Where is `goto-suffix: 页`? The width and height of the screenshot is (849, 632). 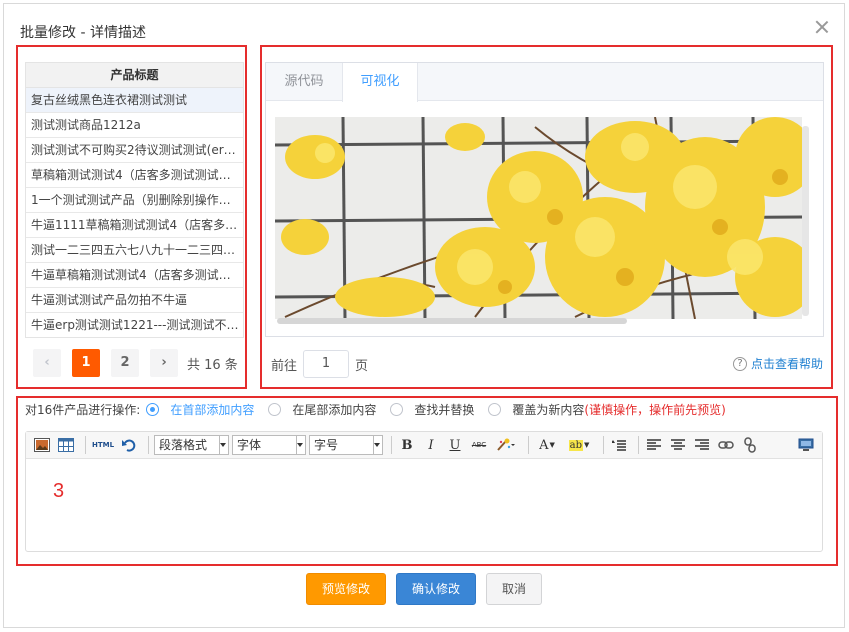
goto-suffix: 页 is located at coordinates (362, 366).